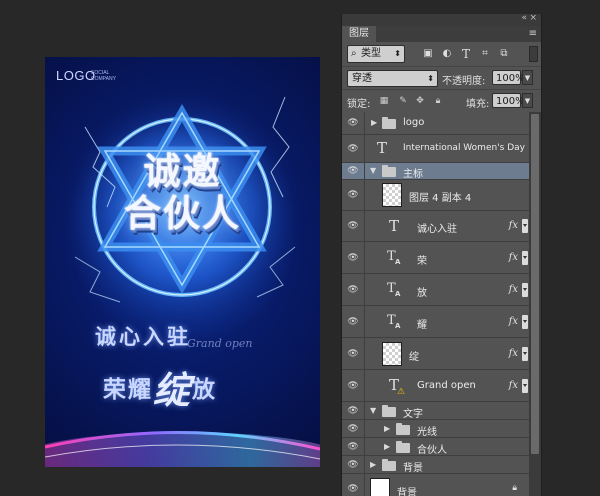 The width and height of the screenshot is (600, 496). What do you see at coordinates (420, 101) in the screenshot?
I see `lock-position-icon: ✥` at bounding box center [420, 101].